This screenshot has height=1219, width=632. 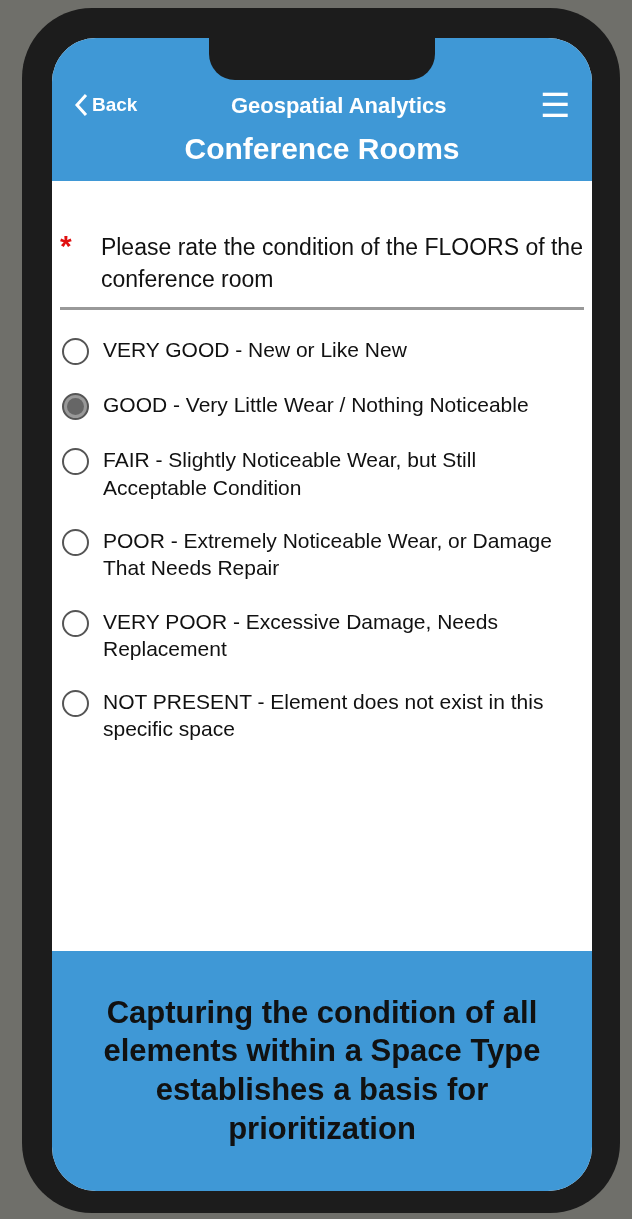 I want to click on option-label: GOOD - Very Little Wear / Nothing Noticeable, so click(x=316, y=405).